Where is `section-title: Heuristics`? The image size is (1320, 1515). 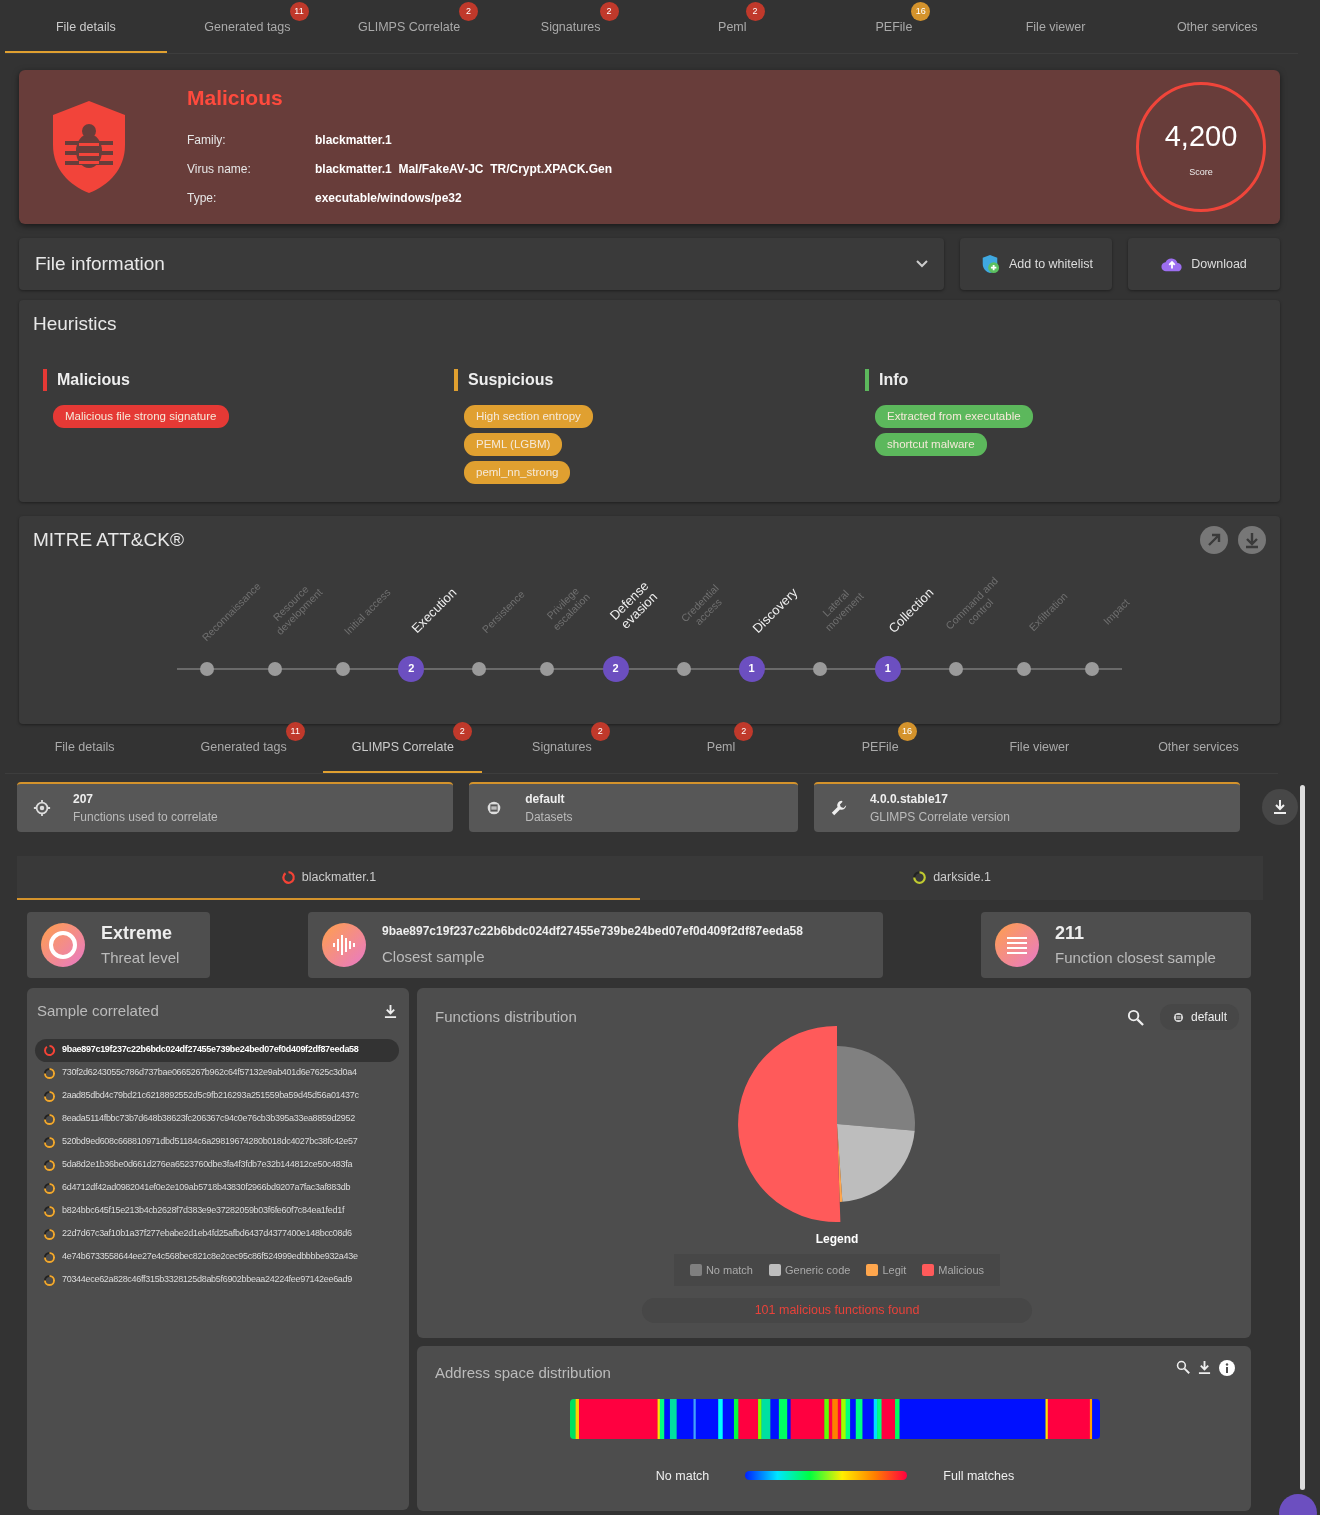 section-title: Heuristics is located at coordinates (75, 324).